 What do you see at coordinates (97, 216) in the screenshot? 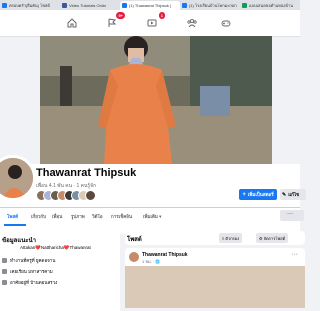
I see `tab-videos: วิดีโอ` at bounding box center [97, 216].